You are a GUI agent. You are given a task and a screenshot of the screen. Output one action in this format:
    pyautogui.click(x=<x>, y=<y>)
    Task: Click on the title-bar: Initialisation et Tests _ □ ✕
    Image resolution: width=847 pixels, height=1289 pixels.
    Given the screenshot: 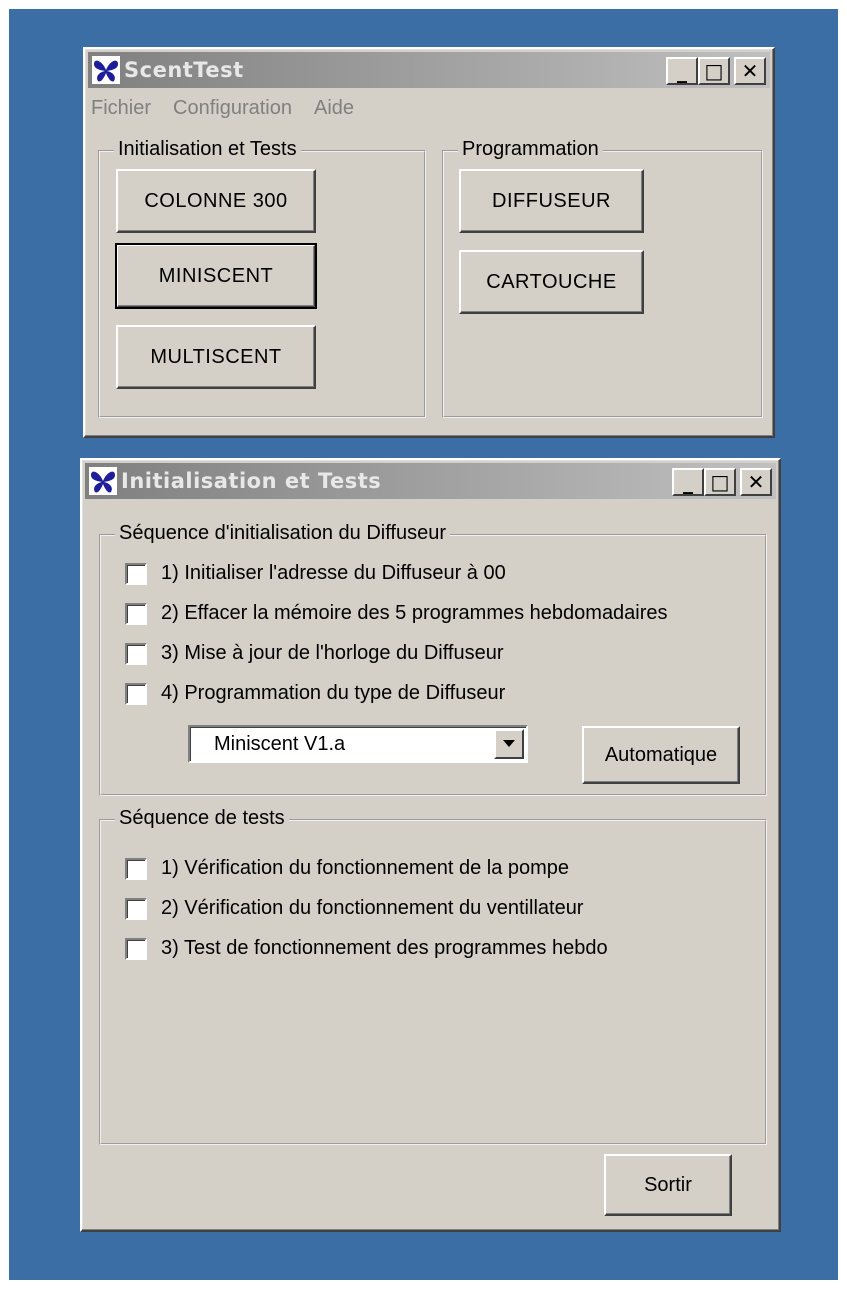 What is the action you would take?
    pyautogui.click(x=430, y=481)
    